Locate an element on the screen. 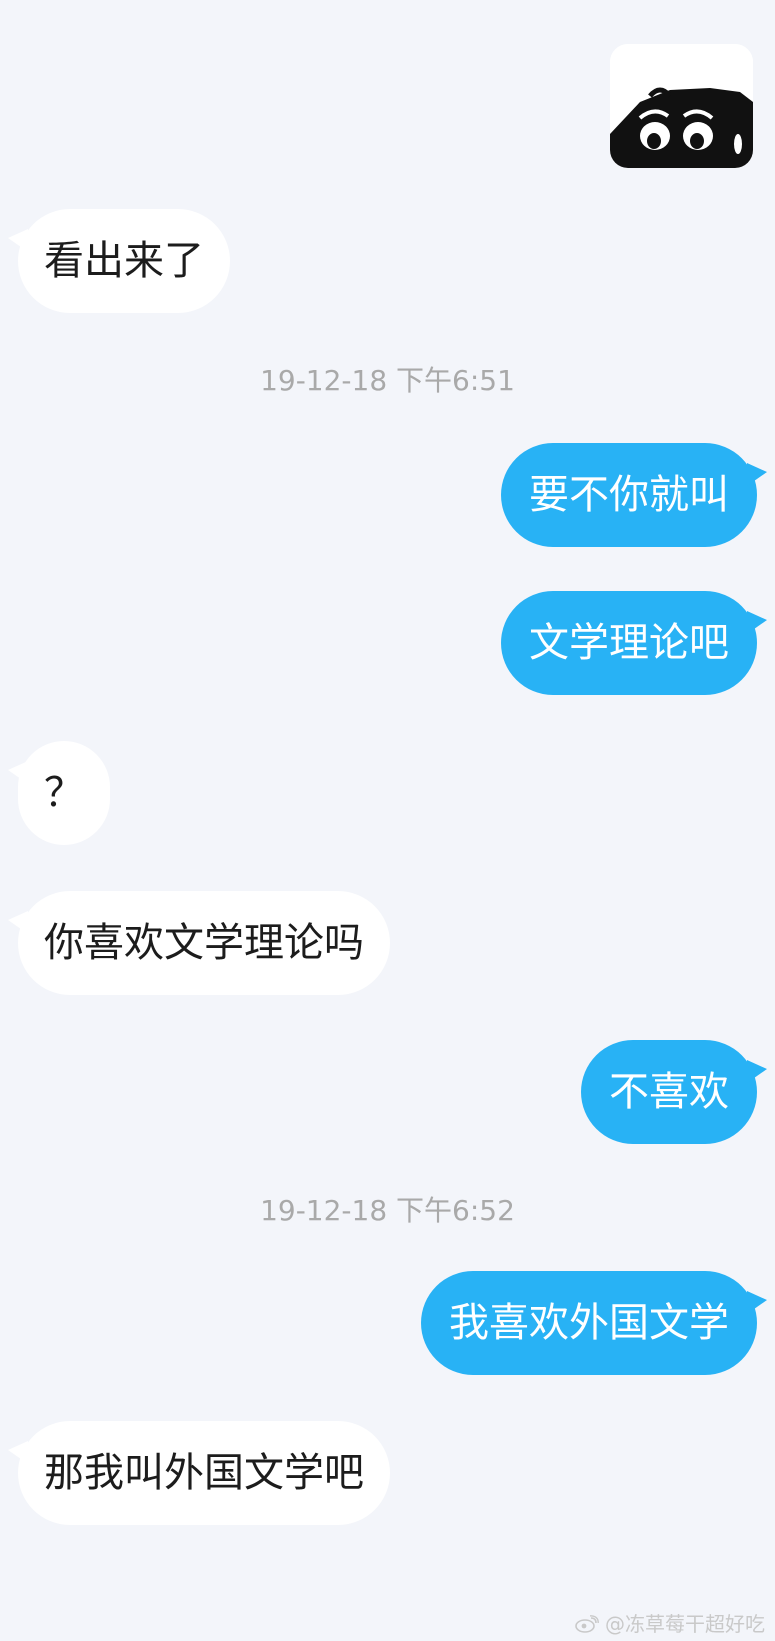 The height and width of the screenshot is (1641, 775). outgoing-message: 要不你就叫 is located at coordinates (634, 495).